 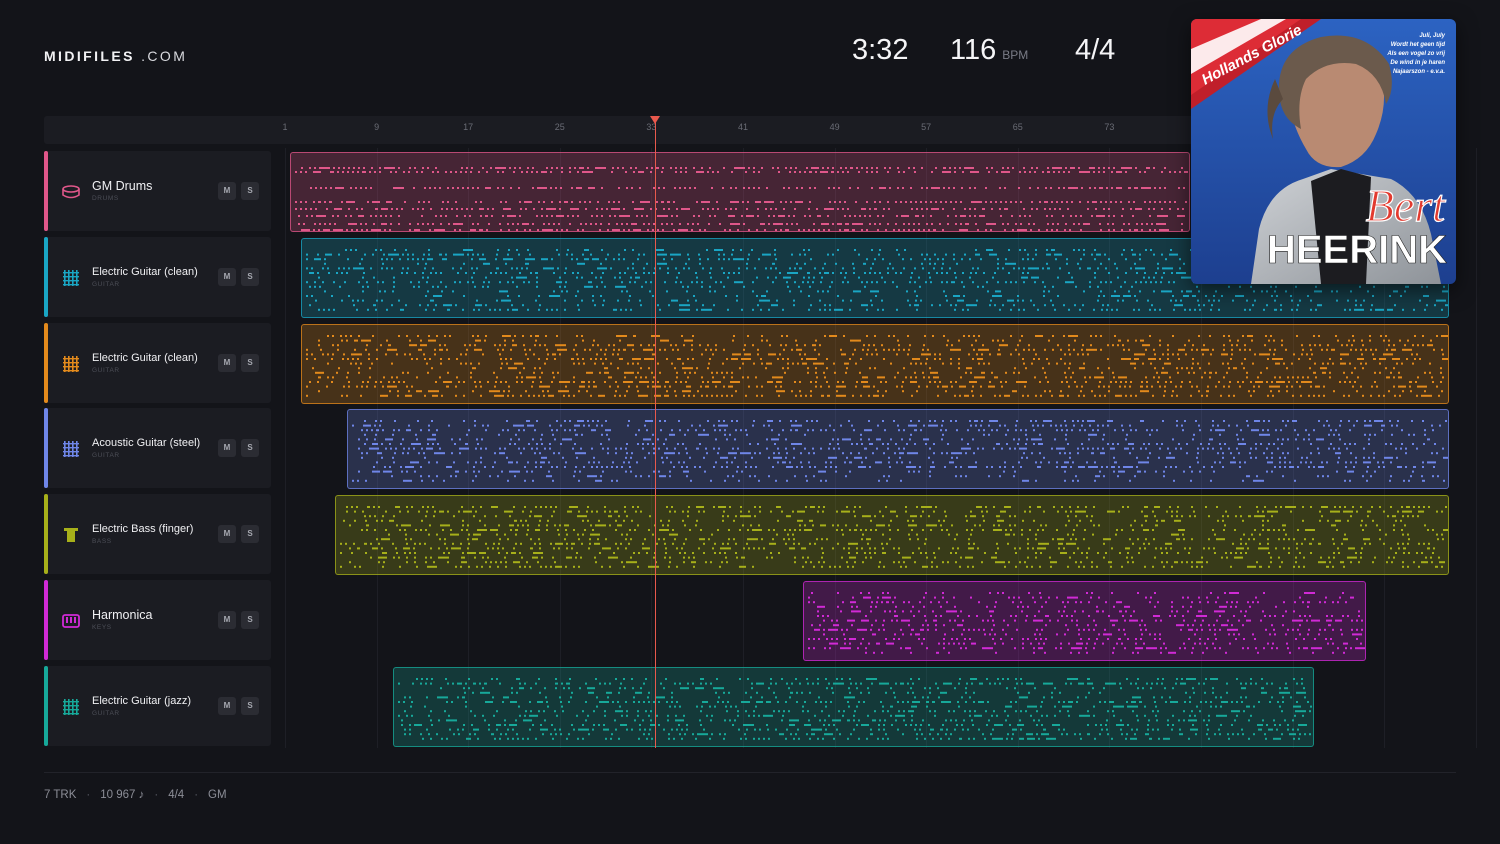 What do you see at coordinates (468, 127) in the screenshot?
I see `ruler-tick: 17` at bounding box center [468, 127].